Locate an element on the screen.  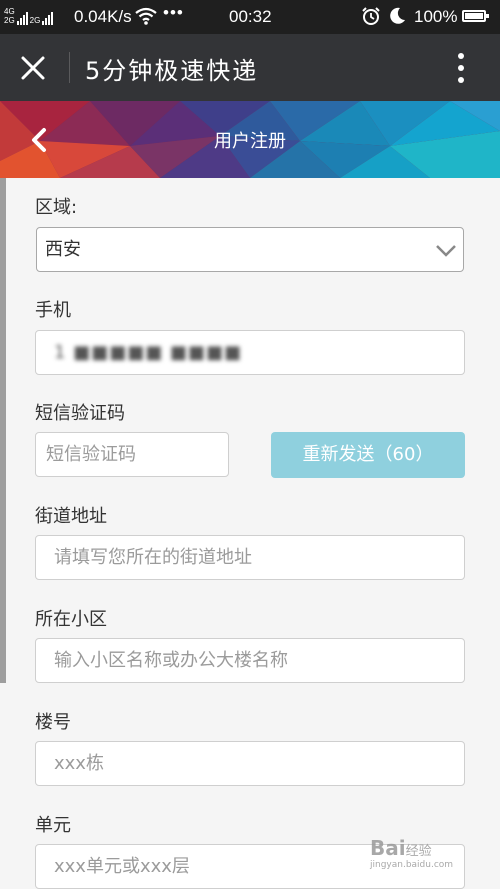
wifi-icon is located at coordinates (146, 16).